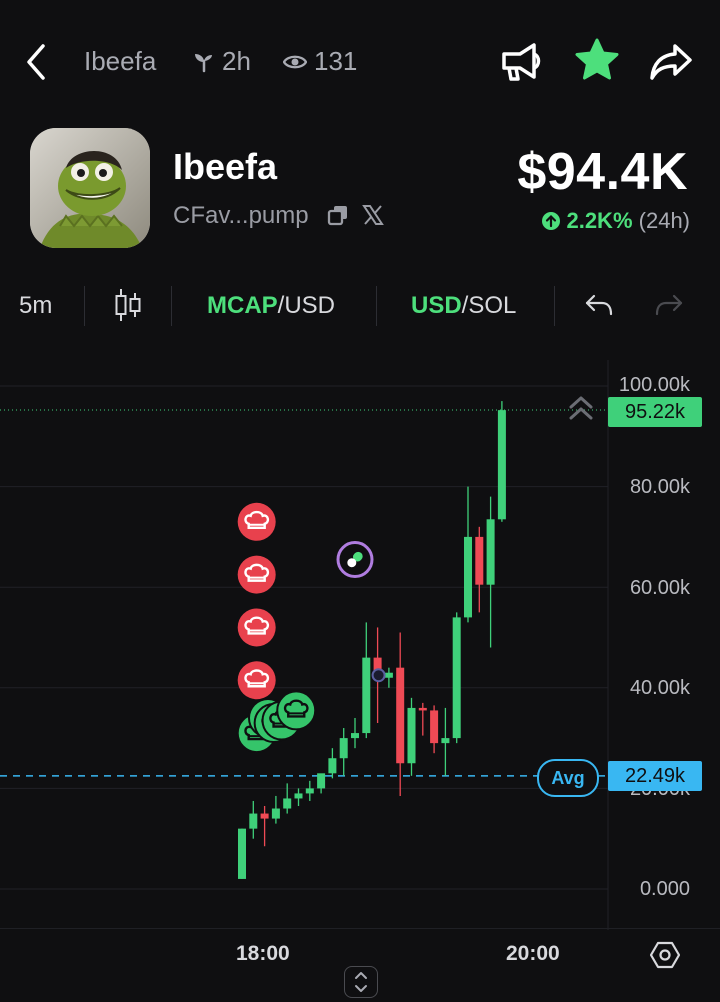 The height and width of the screenshot is (1002, 720). Describe the element at coordinates (533, 953) in the screenshot. I see `x-axis-label: 20:00` at that location.